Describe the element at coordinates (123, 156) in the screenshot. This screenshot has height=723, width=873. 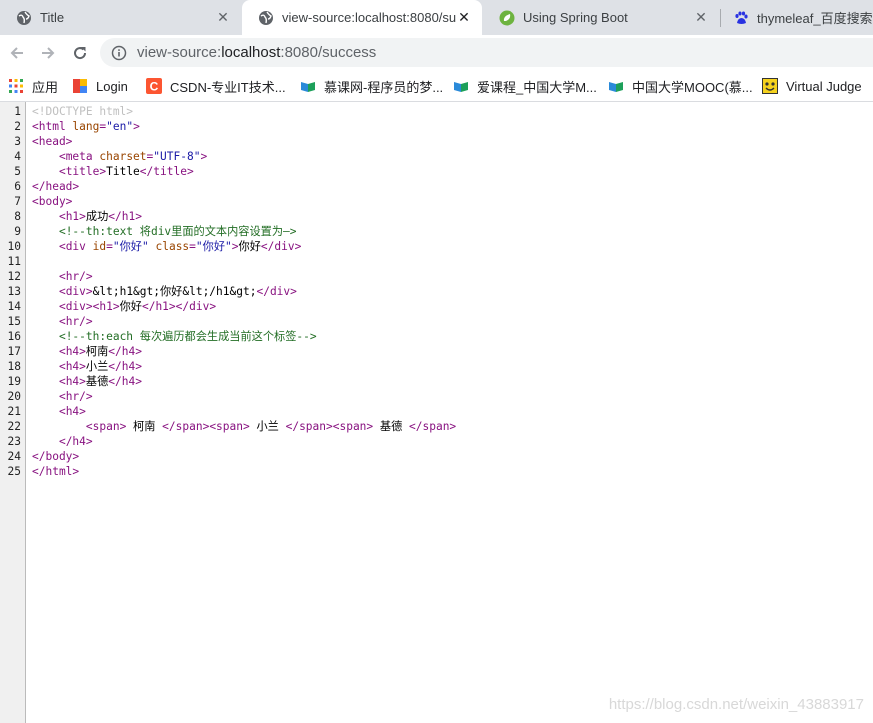
I see `code-token: charset` at that location.